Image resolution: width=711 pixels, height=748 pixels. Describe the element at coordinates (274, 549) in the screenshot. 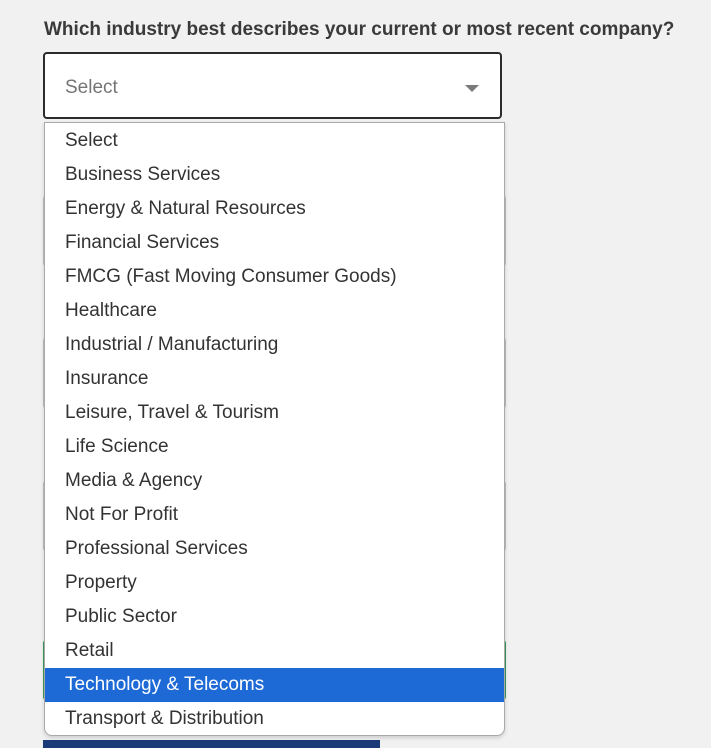

I see `dropdown-option: Professional Services` at that location.